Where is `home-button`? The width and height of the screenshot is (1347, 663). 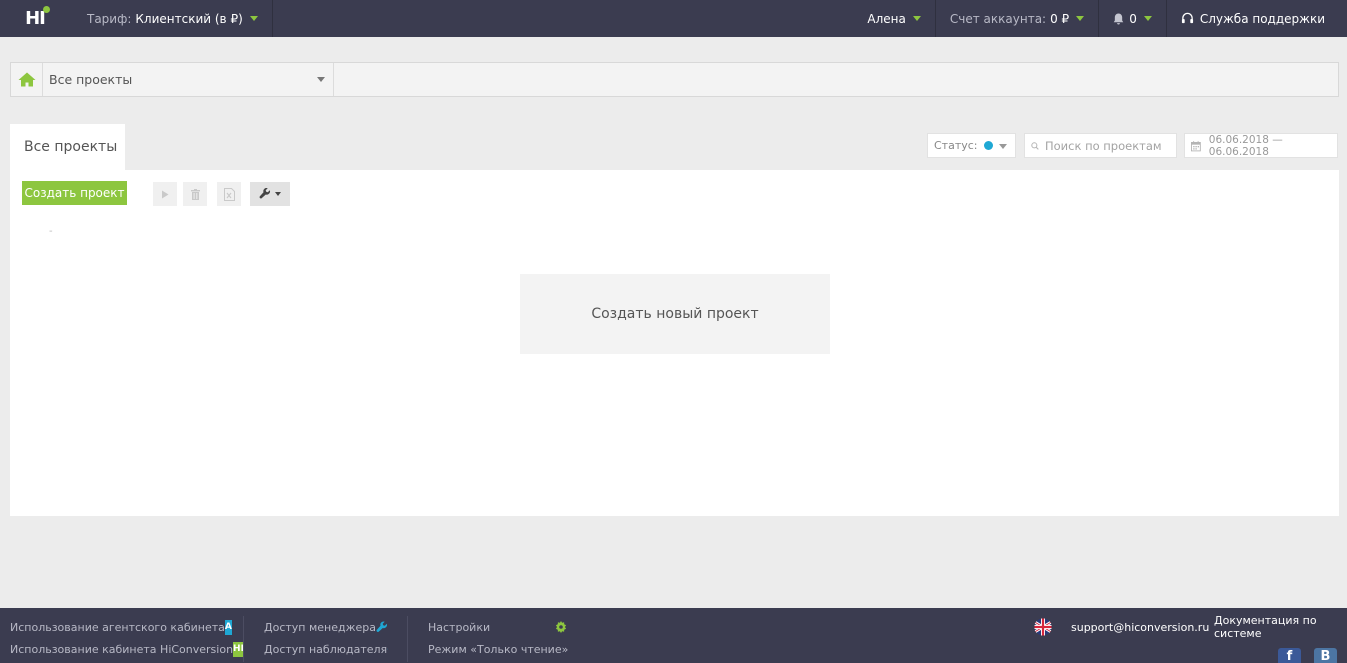
home-button is located at coordinates (27, 79).